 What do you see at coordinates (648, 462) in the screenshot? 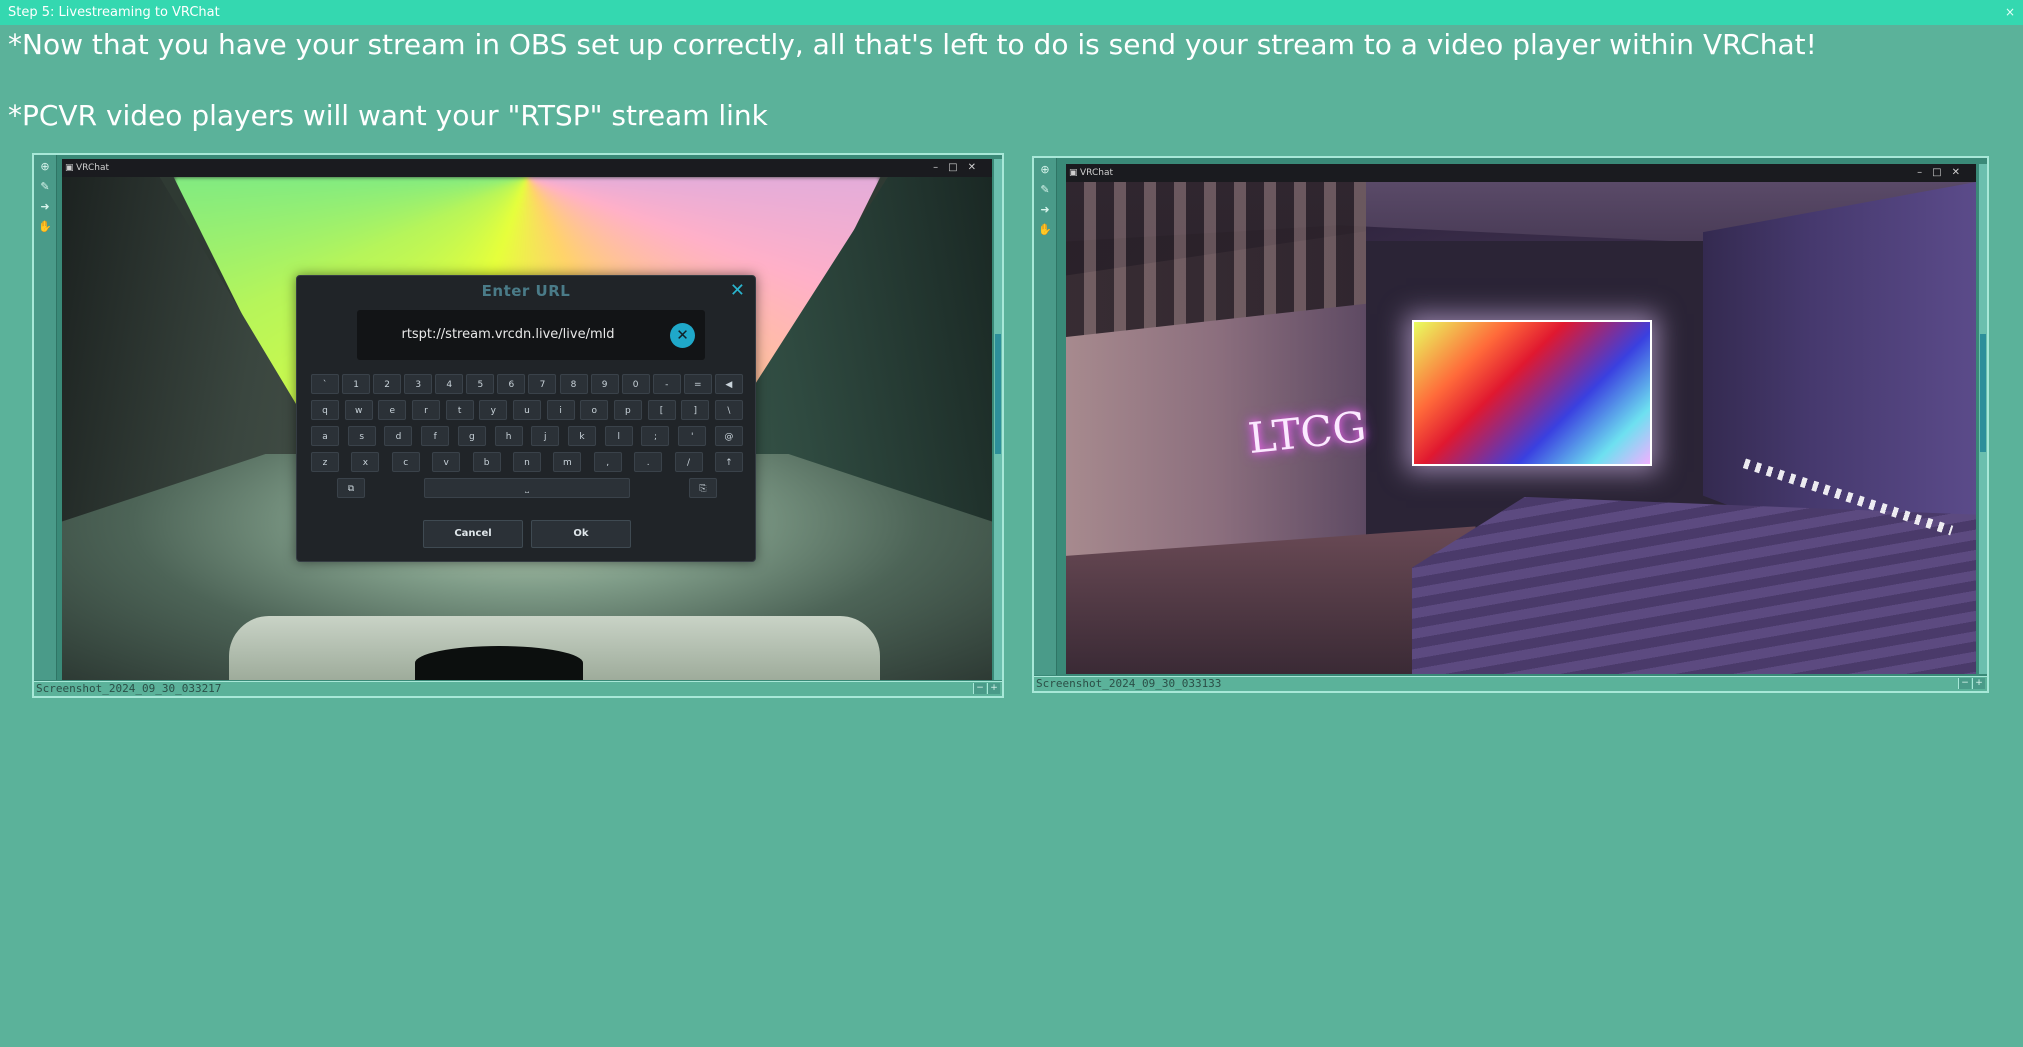
I see `keyboard-key: .` at bounding box center [648, 462].